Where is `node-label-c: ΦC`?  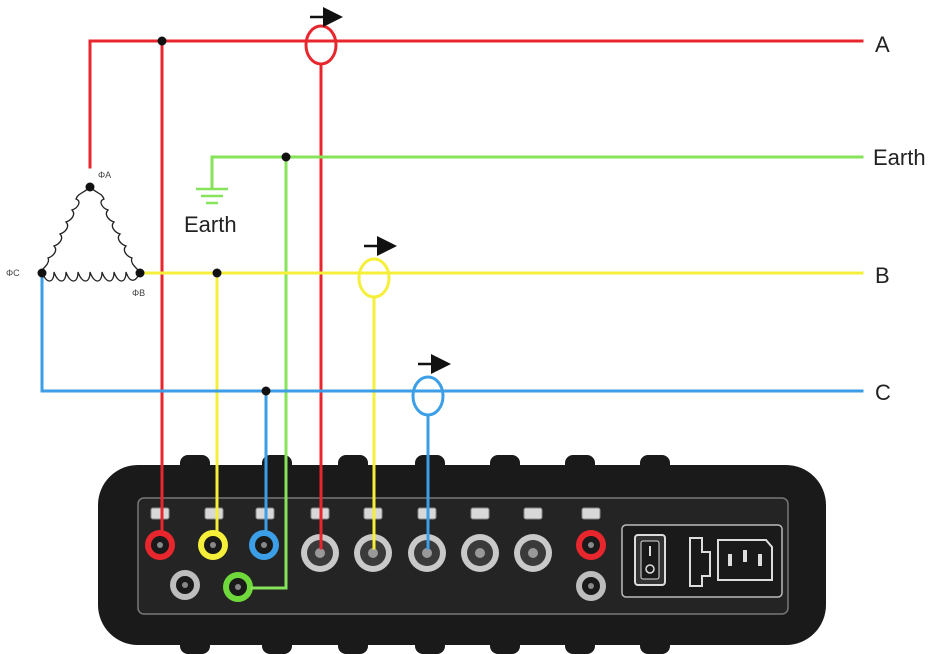 node-label-c: ΦC is located at coordinates (13, 273).